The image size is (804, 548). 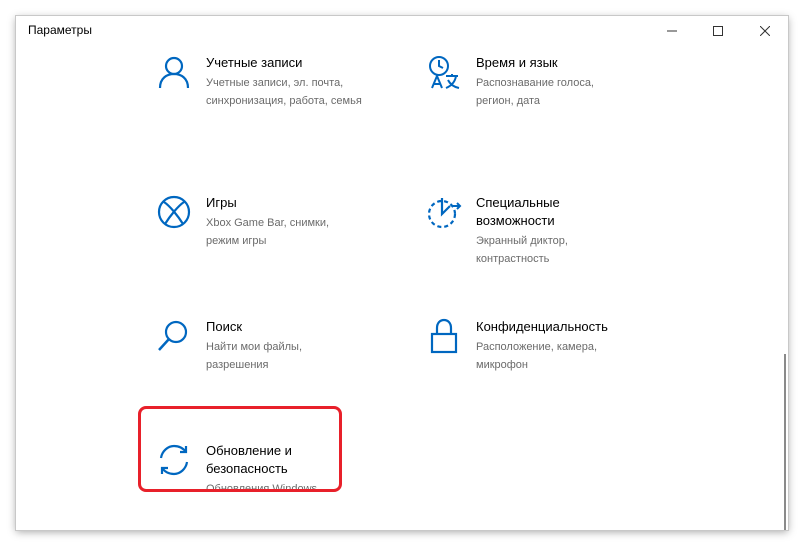 What do you see at coordinates (542, 326) in the screenshot?
I see `tile-name: Конфиденциальность` at bounding box center [542, 326].